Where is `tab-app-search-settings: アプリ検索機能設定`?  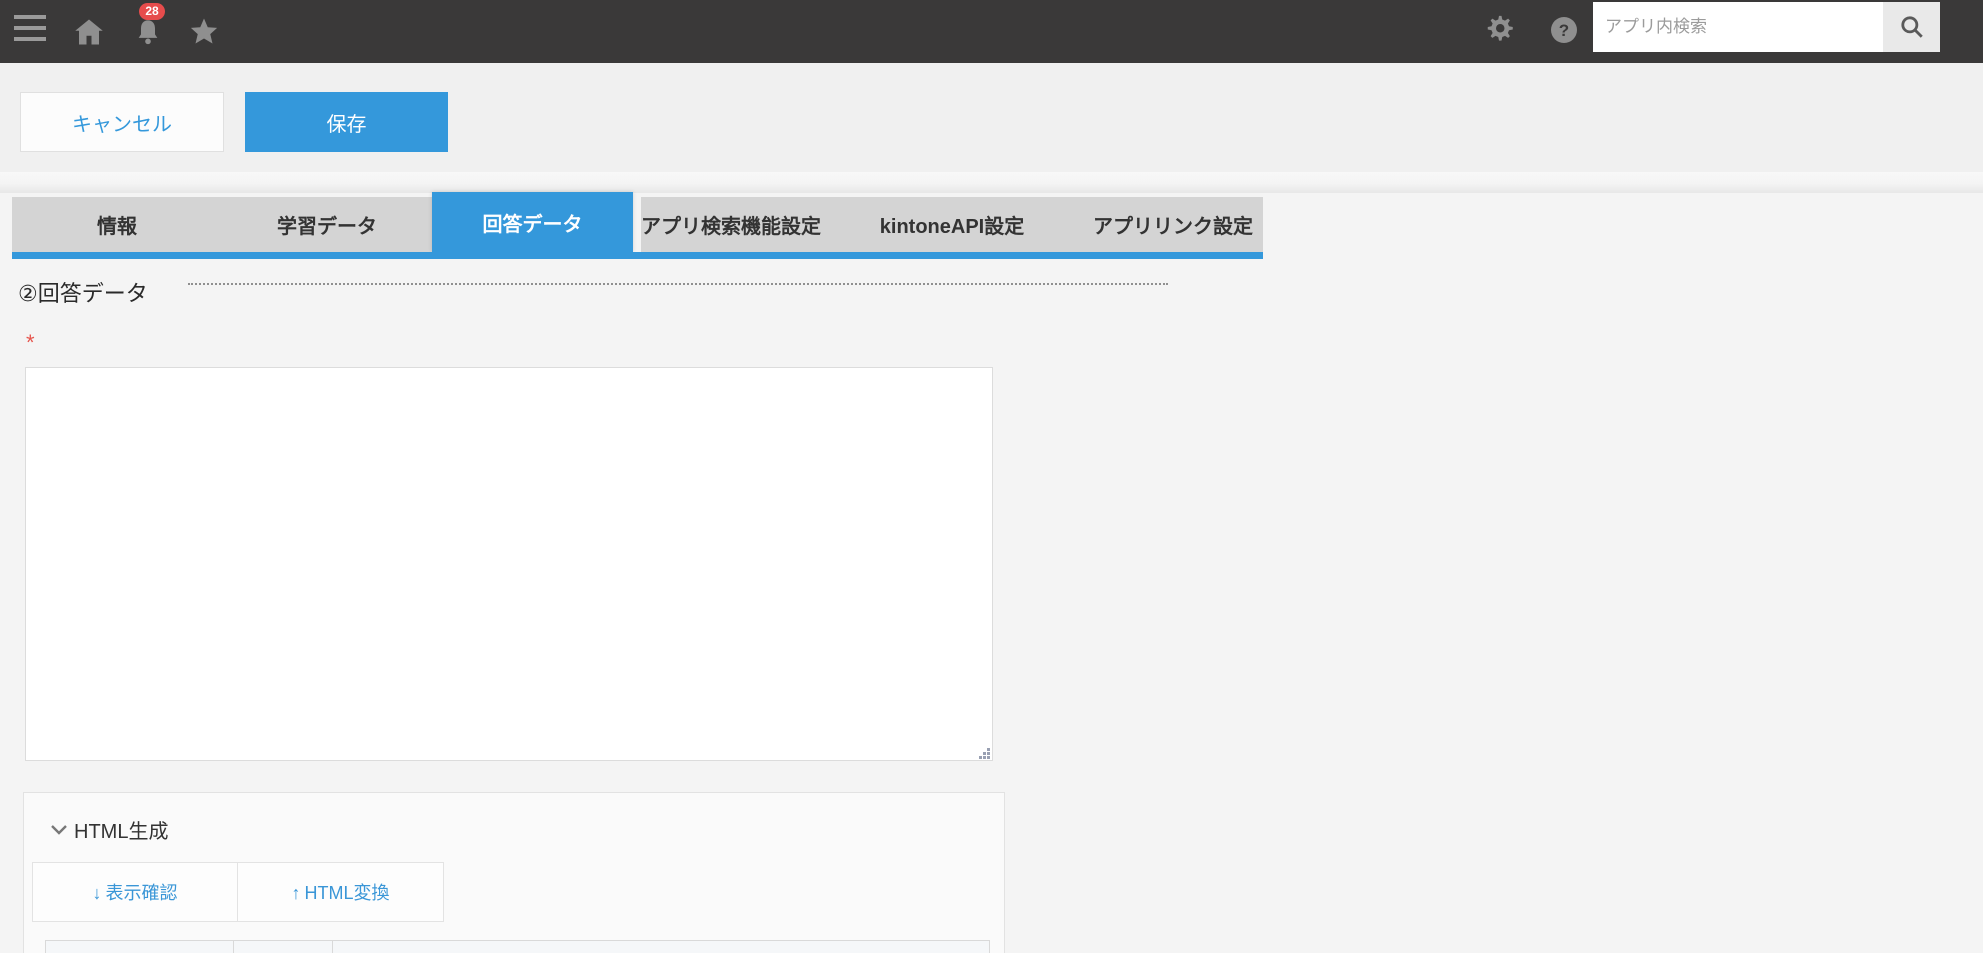 tab-app-search-settings: アプリ検索機能設定 is located at coordinates (731, 224).